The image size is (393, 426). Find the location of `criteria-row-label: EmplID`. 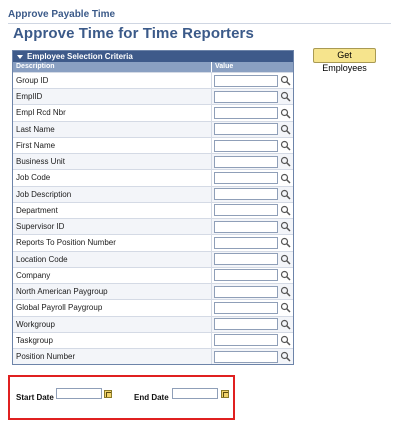

criteria-row-label: EmplID is located at coordinates (112, 97).